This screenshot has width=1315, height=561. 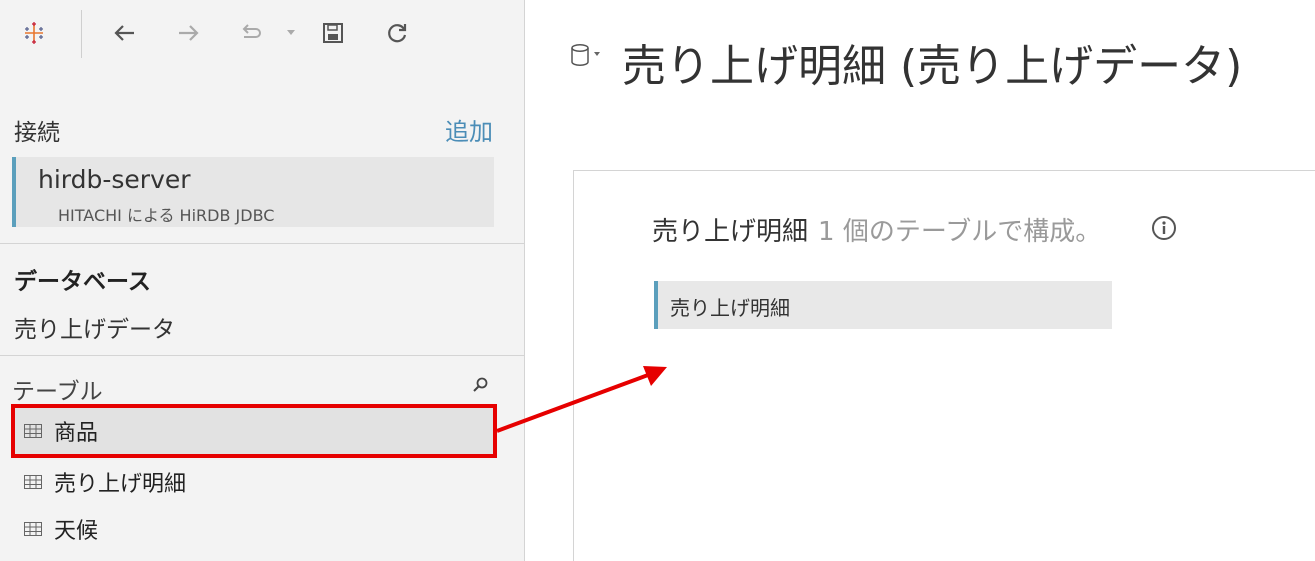 What do you see at coordinates (94, 327) in the screenshot?
I see `database-selector: 売り上げデータ` at bounding box center [94, 327].